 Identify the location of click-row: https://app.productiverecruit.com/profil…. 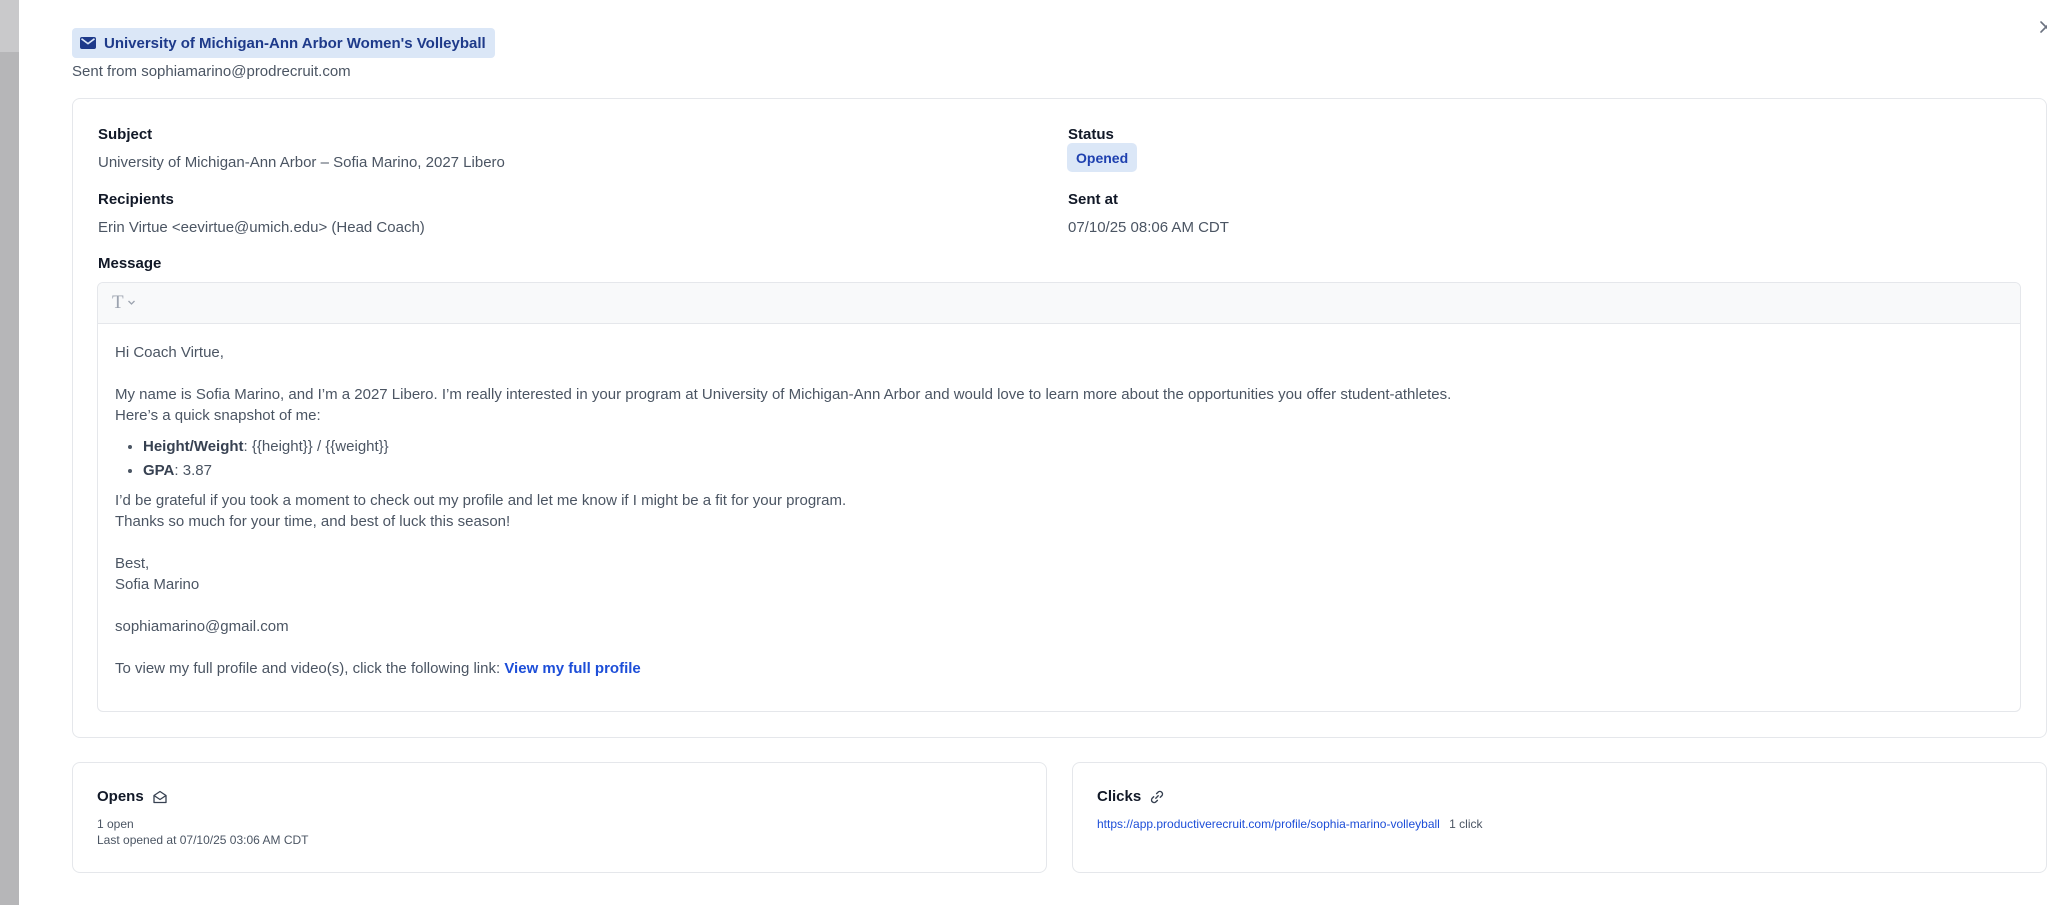
(1290, 824).